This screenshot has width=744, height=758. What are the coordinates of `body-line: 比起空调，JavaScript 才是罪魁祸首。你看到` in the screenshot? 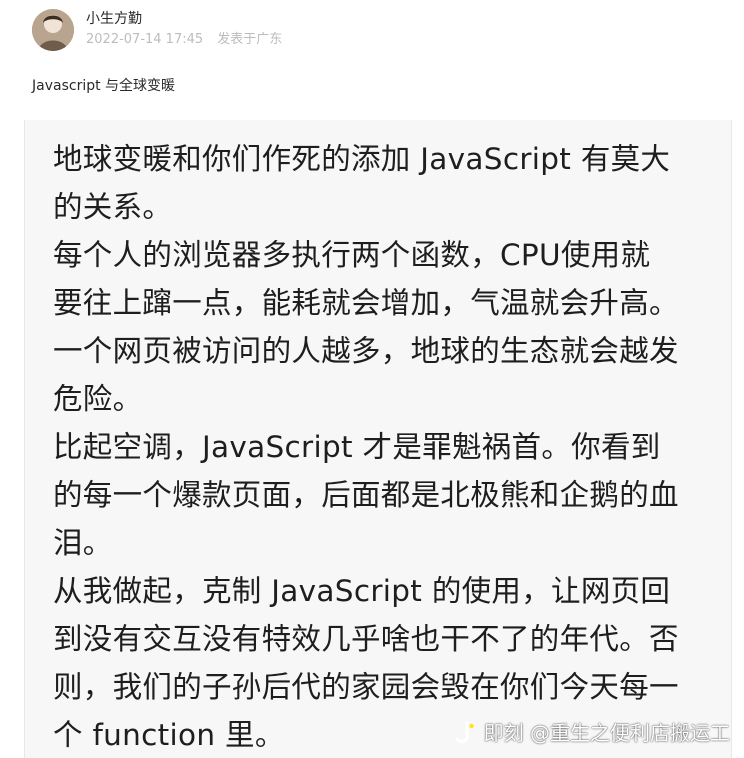 It's located at (357, 447).